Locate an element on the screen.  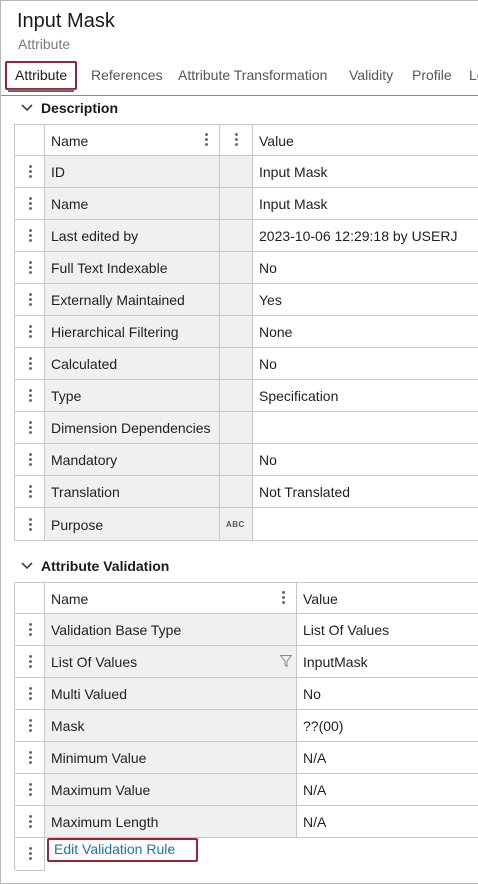
table-row: Maximum Length N/A is located at coordinates (246, 822).